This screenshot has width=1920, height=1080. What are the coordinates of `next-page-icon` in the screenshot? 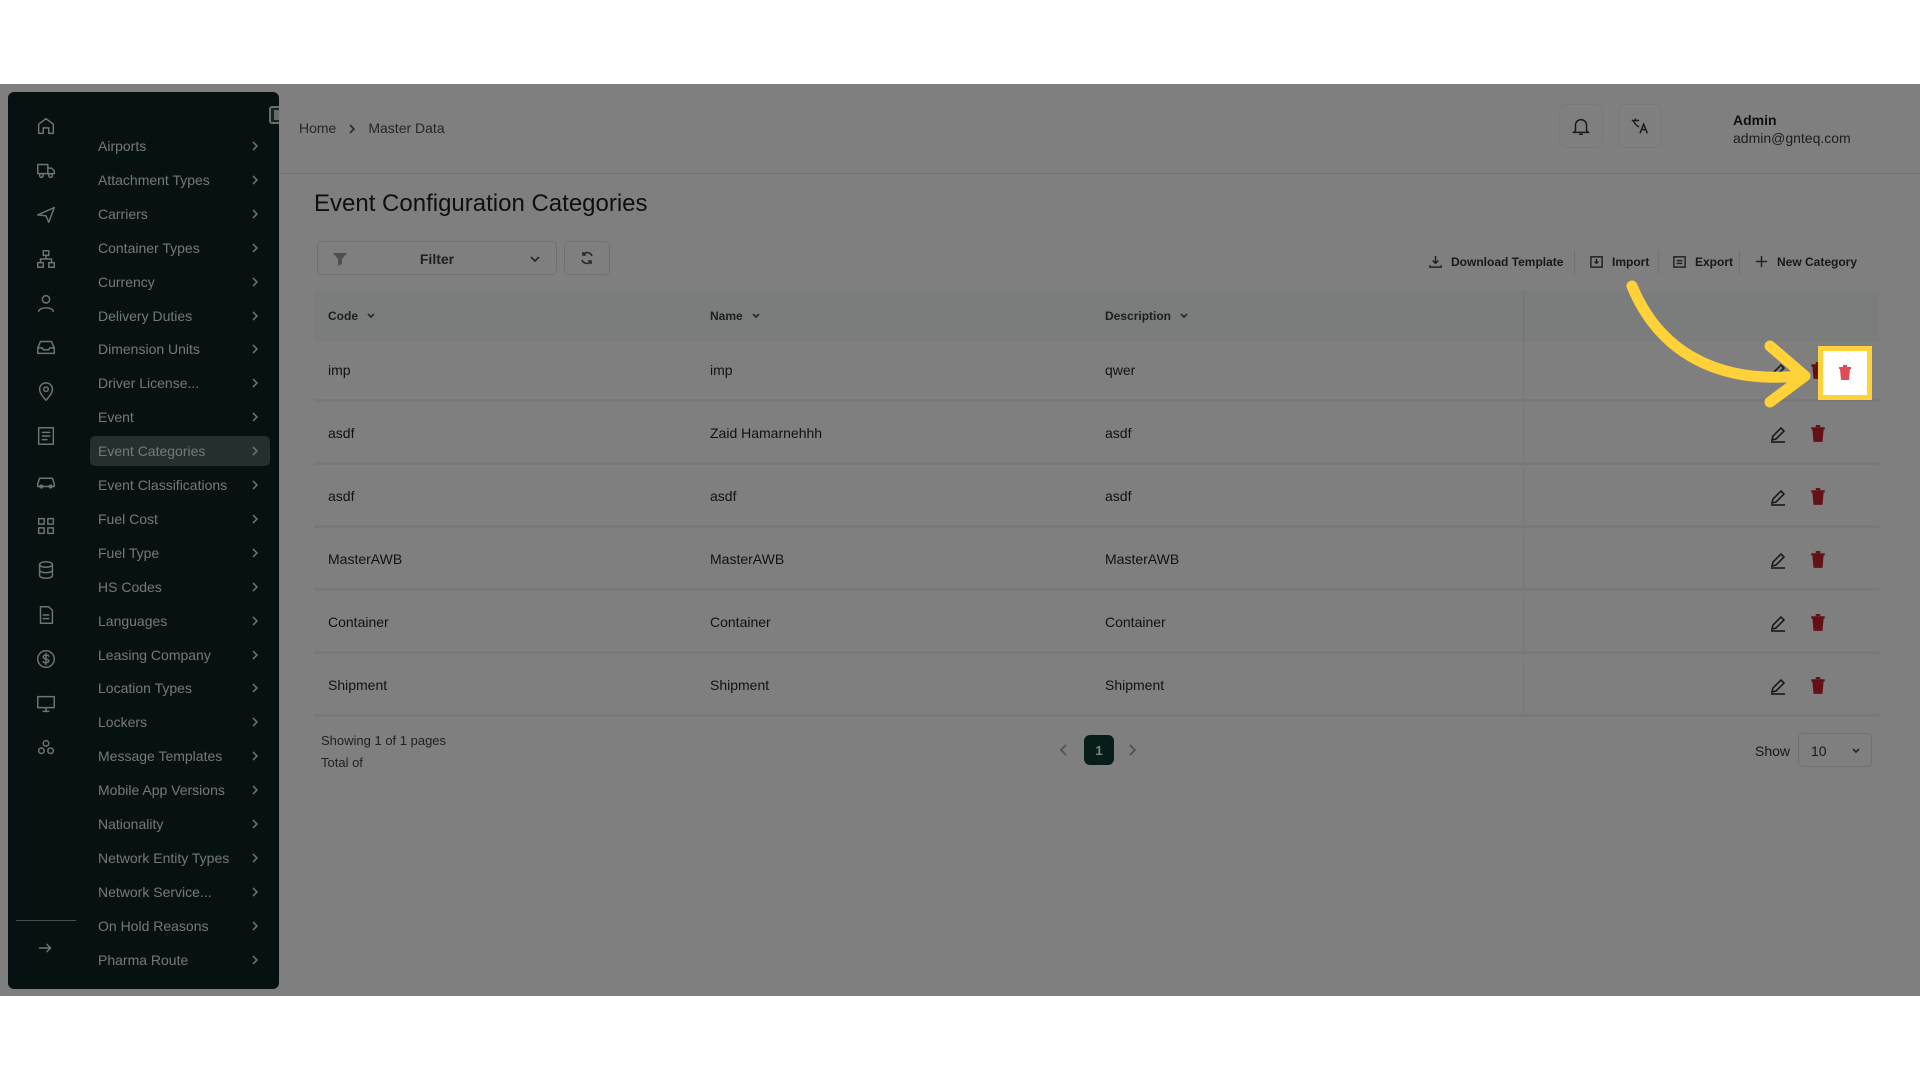 It's located at (1132, 750).